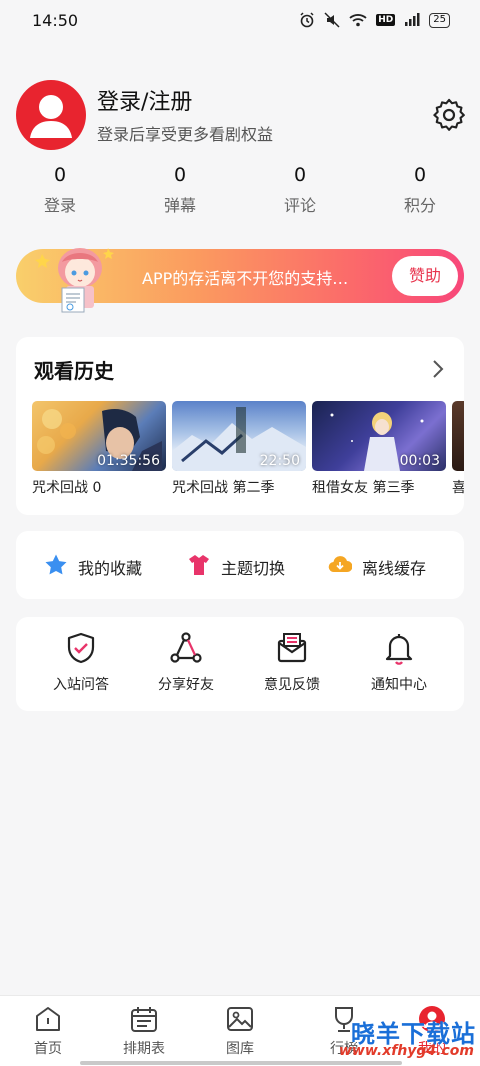 The image size is (480, 1066). What do you see at coordinates (66, 487) in the screenshot?
I see `history-item-title: 咒术回战 0` at bounding box center [66, 487].